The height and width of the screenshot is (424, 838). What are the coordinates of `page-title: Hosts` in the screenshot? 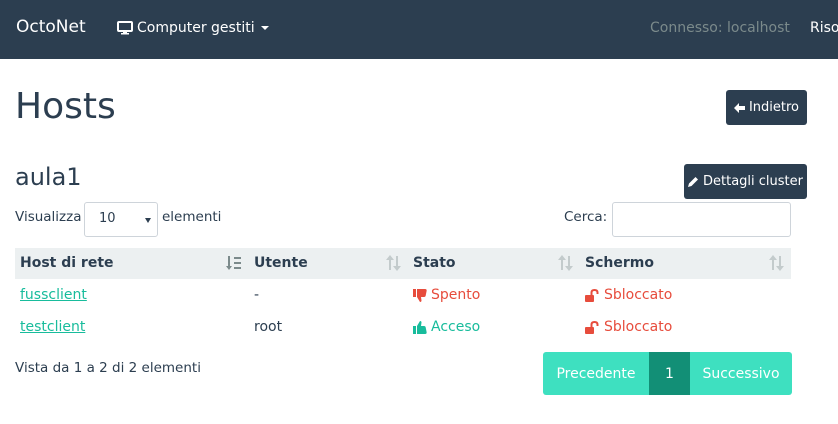 It's located at (65, 106).